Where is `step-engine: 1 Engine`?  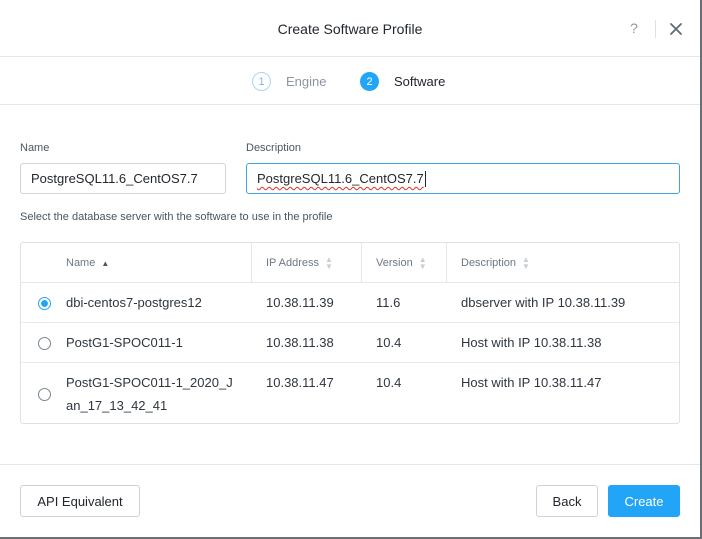
step-engine: 1 Engine is located at coordinates (289, 81).